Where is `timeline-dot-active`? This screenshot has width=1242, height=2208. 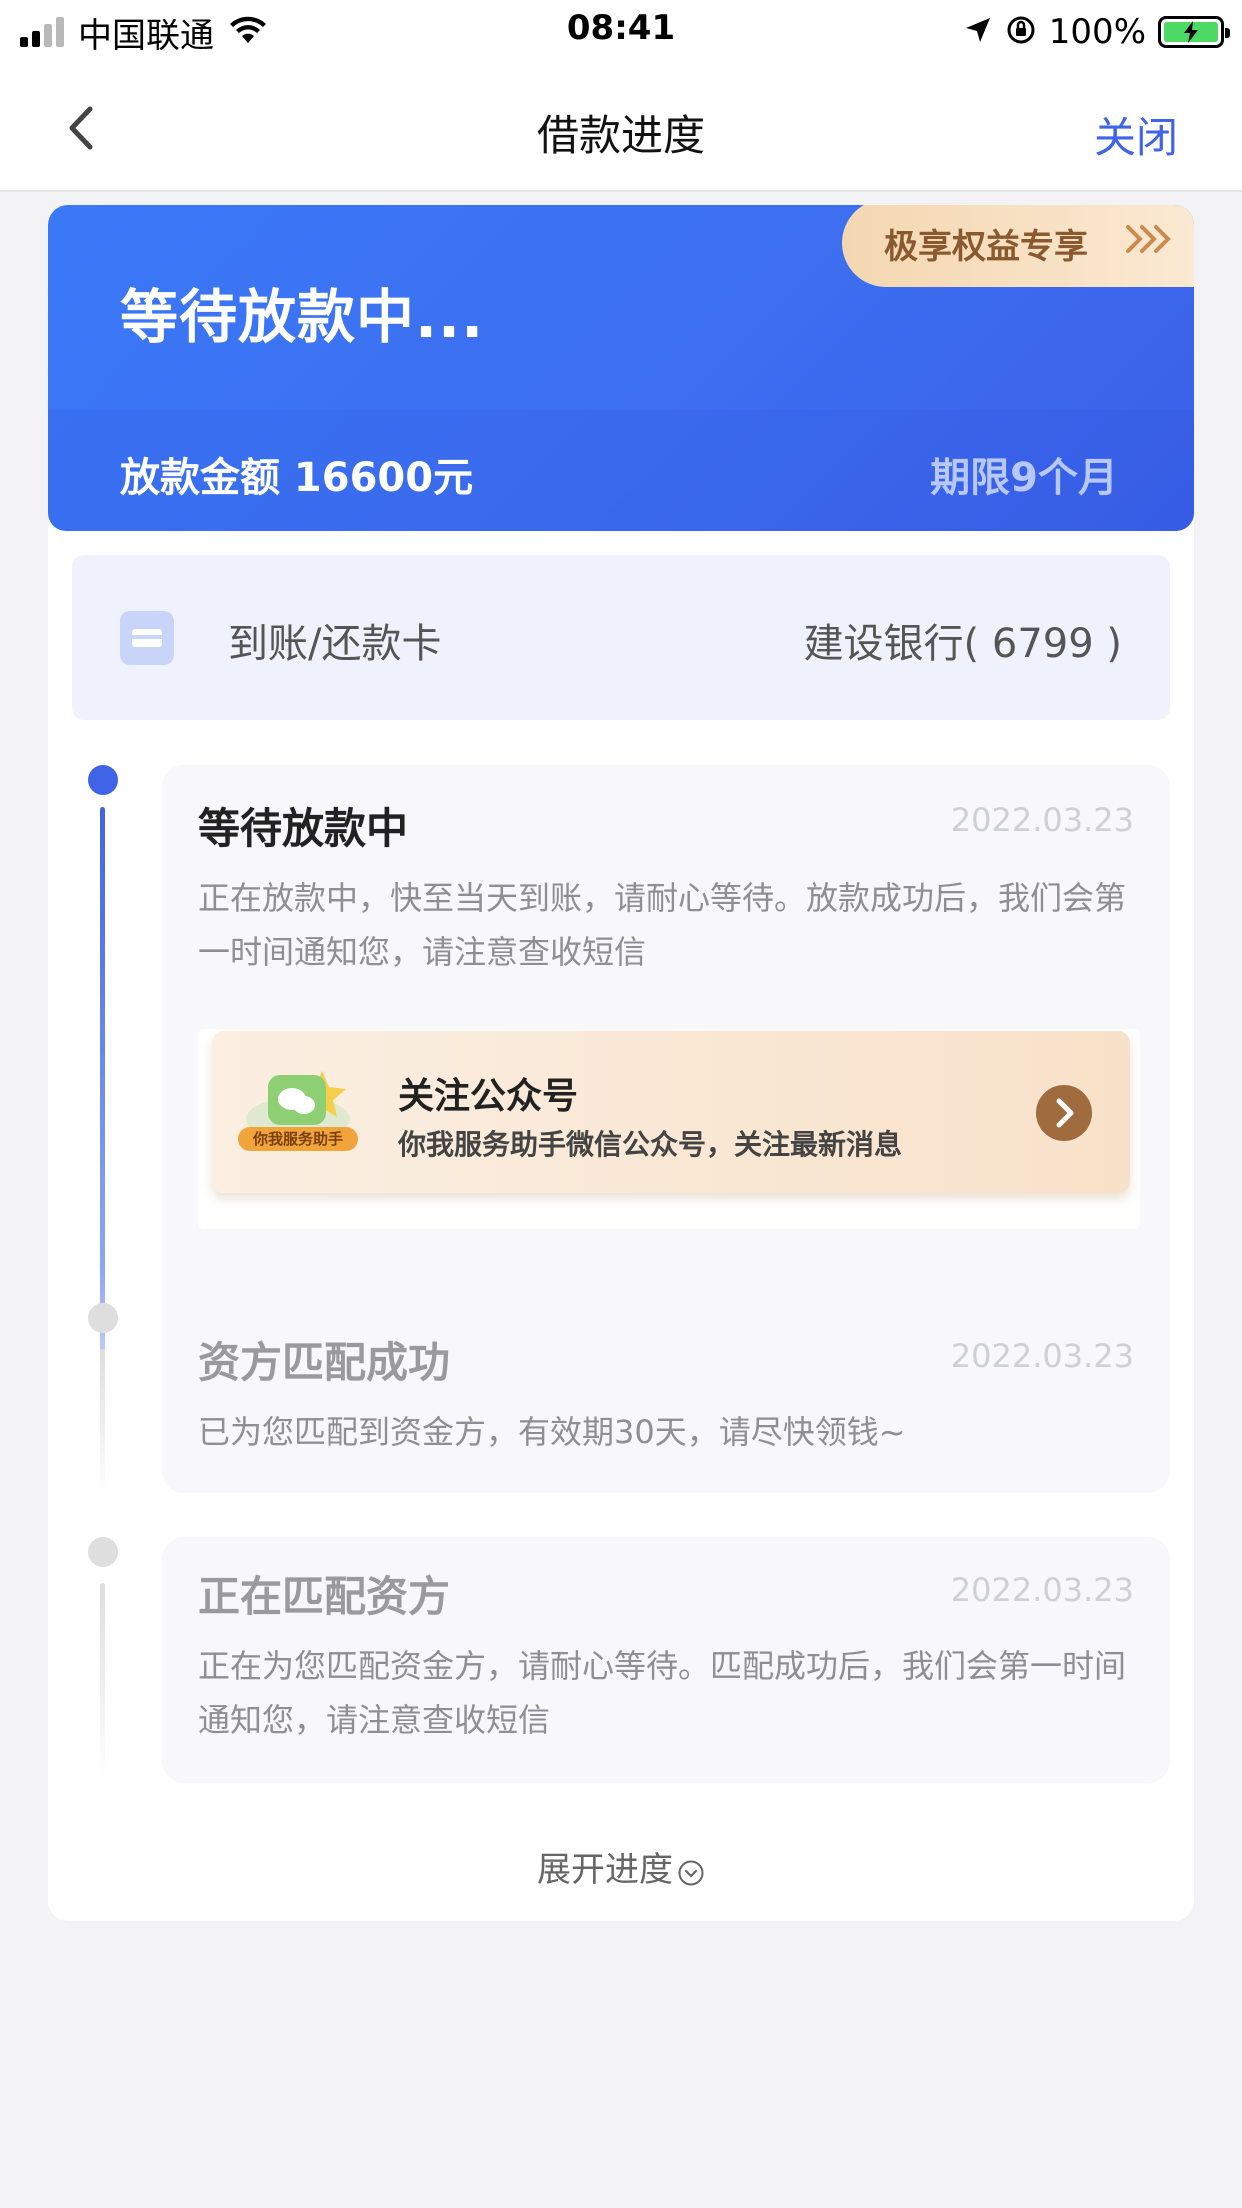 timeline-dot-active is located at coordinates (103, 780).